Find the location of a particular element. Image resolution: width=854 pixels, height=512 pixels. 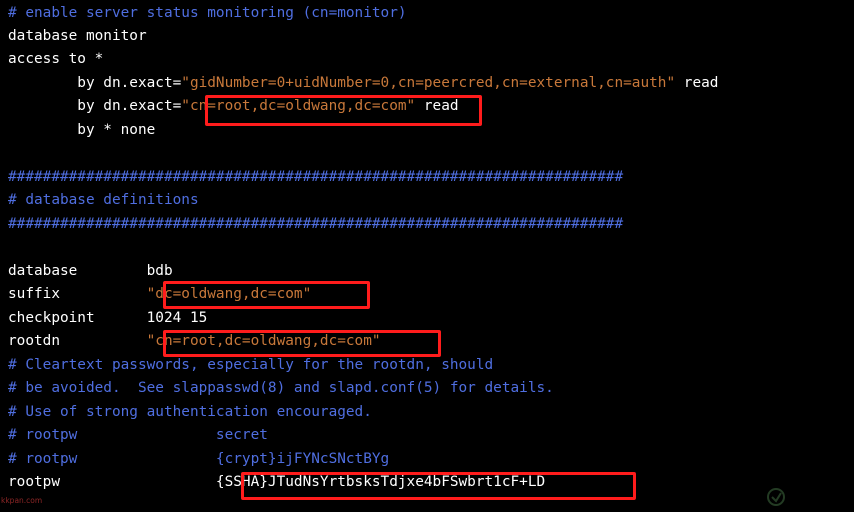

comment-text: # rootpw {crypt}ijFYNcSNctBYg is located at coordinates (199, 459).